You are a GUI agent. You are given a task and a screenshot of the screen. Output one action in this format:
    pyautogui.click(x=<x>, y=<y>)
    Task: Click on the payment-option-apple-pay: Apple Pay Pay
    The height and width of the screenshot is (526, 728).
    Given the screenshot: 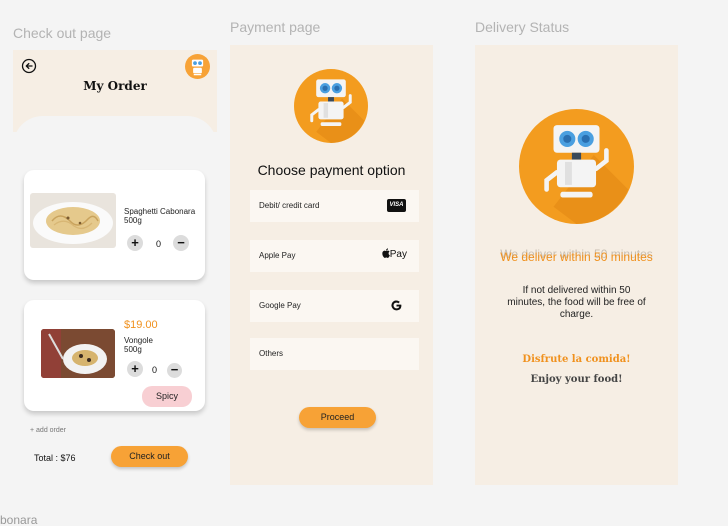 What is the action you would take?
    pyautogui.click(x=334, y=256)
    